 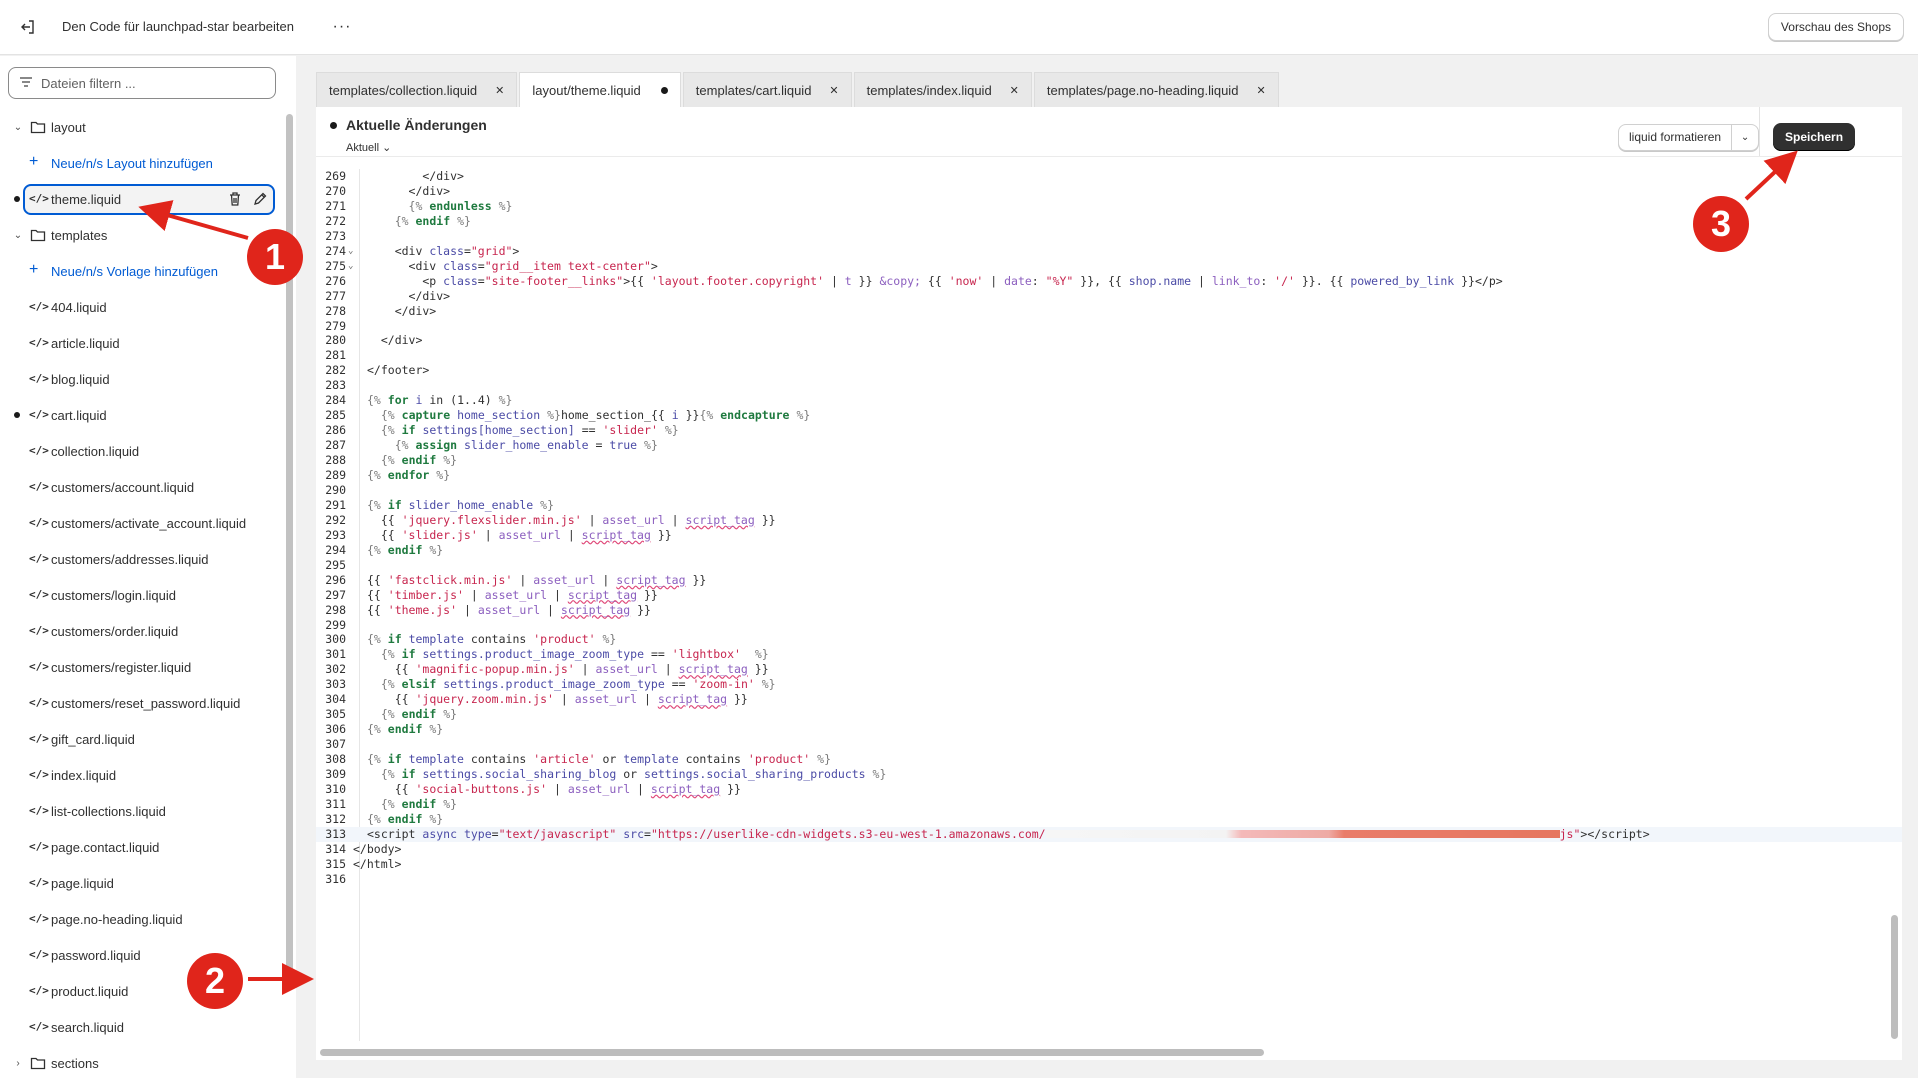 I want to click on file-item: </> index.liquid, so click(x=144, y=775).